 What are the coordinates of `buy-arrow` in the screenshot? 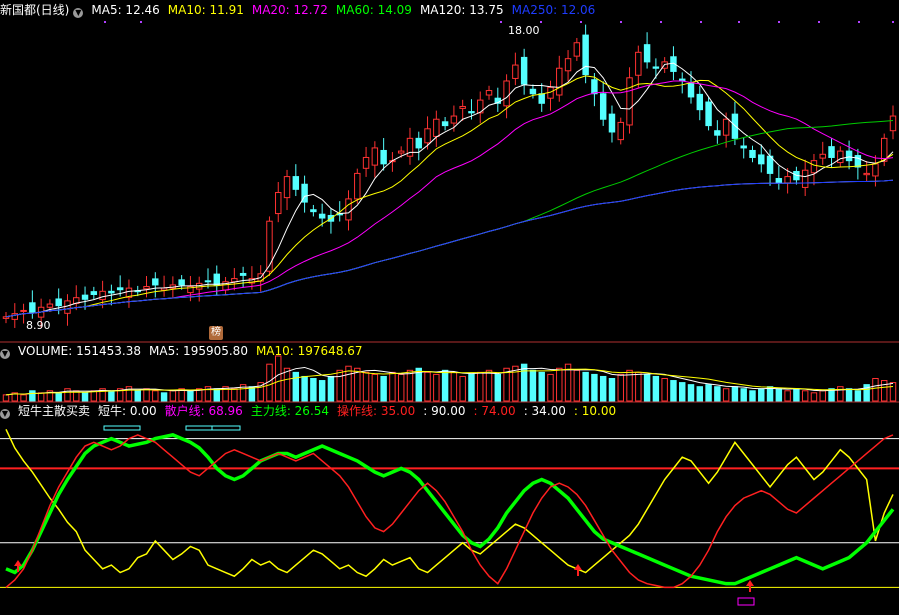 It's located at (578, 570).